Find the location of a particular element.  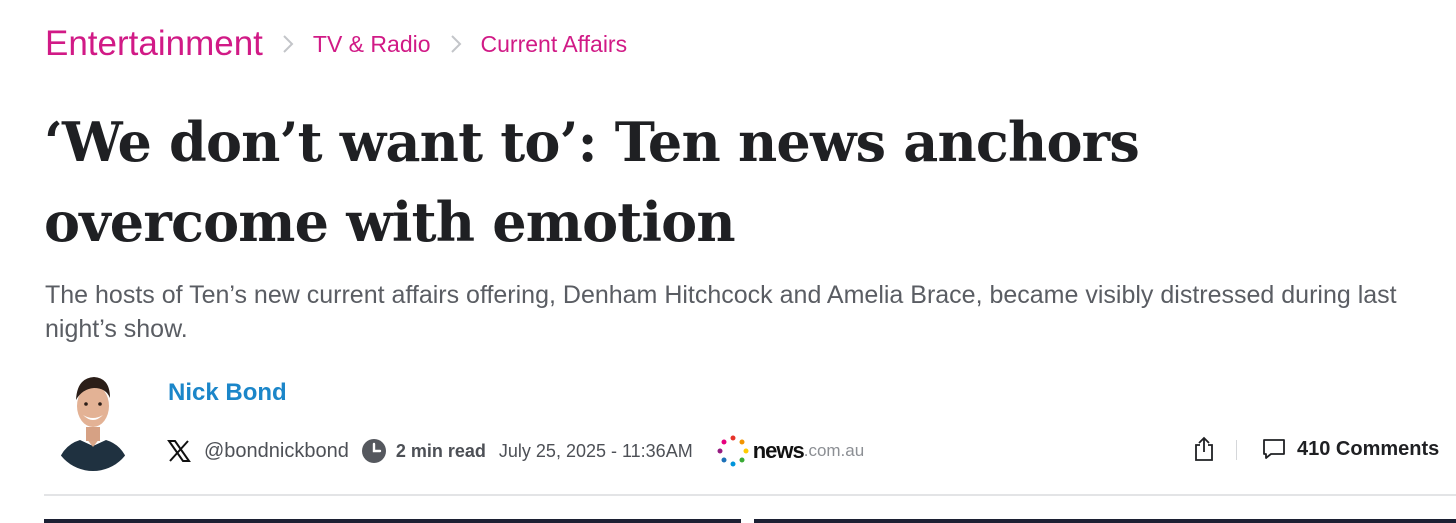

x-logo-icon is located at coordinates (179, 451).